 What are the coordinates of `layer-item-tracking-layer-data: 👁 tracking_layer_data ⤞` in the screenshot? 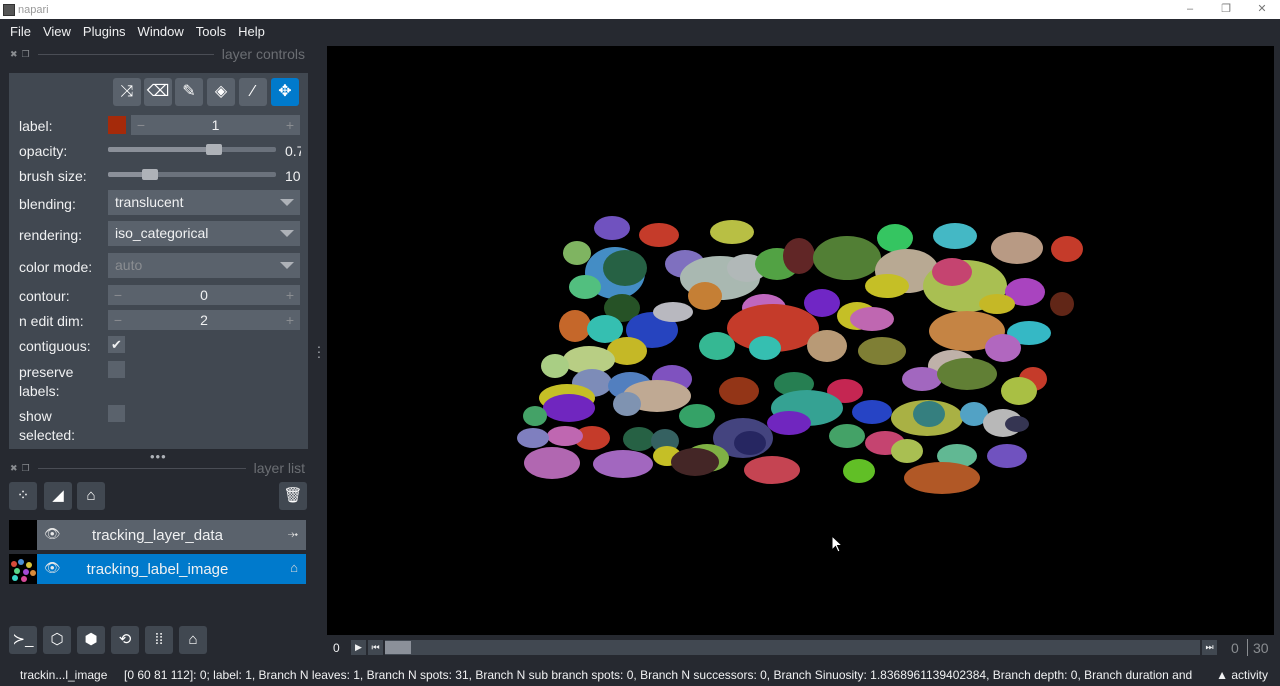 It's located at (157, 535).